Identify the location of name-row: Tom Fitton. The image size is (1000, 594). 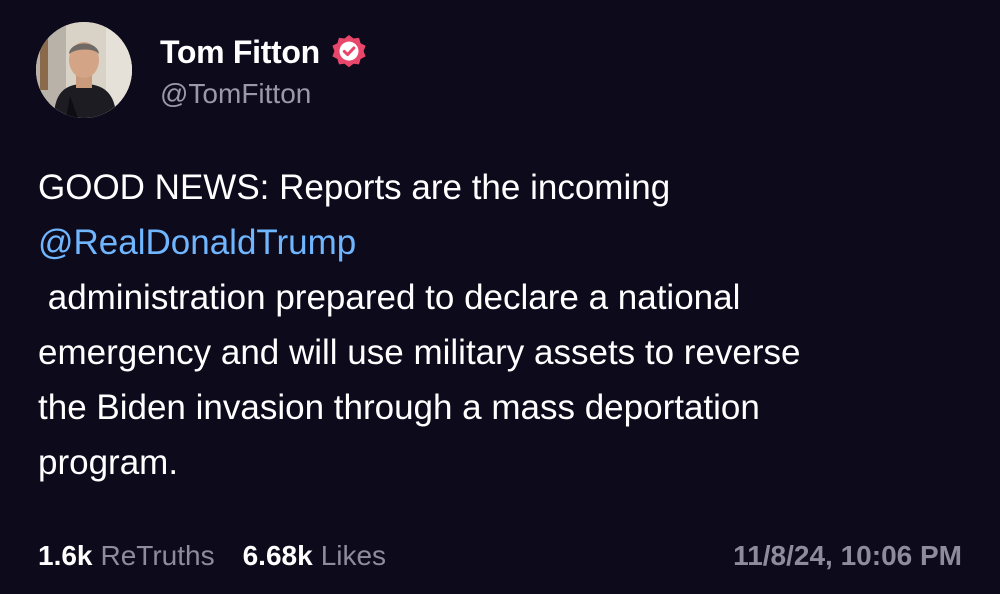
(264, 52).